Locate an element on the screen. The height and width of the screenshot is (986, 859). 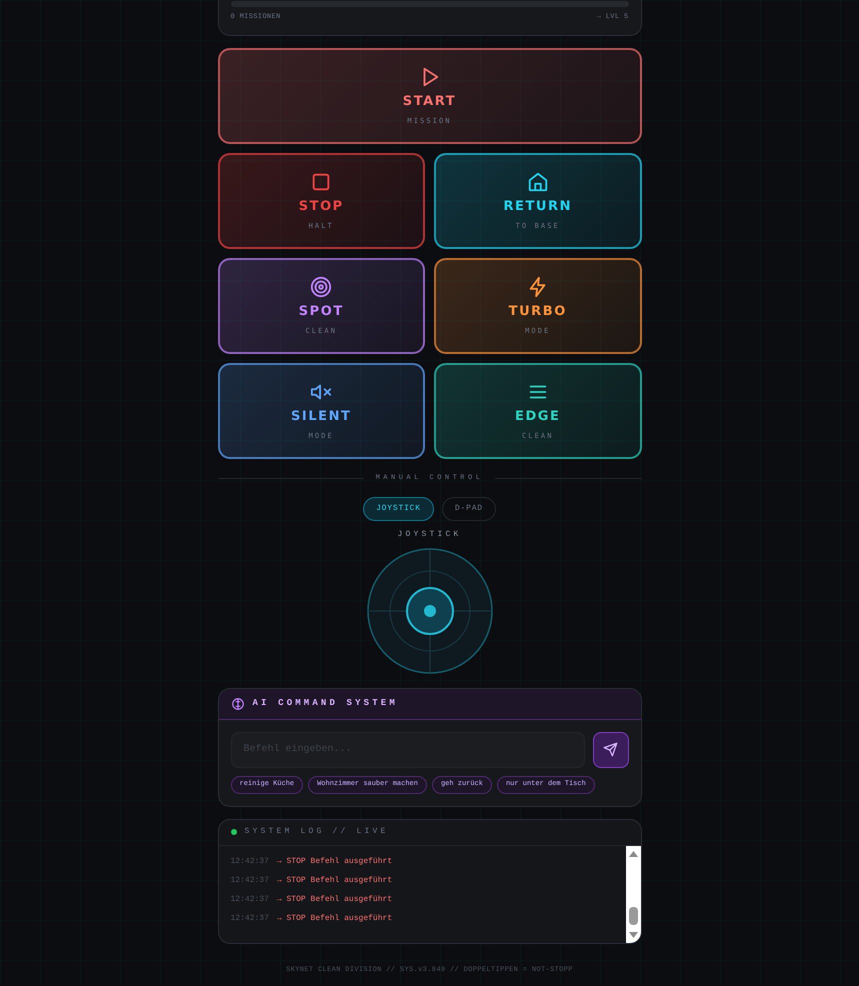
mode-title: STOP is located at coordinates (321, 207).